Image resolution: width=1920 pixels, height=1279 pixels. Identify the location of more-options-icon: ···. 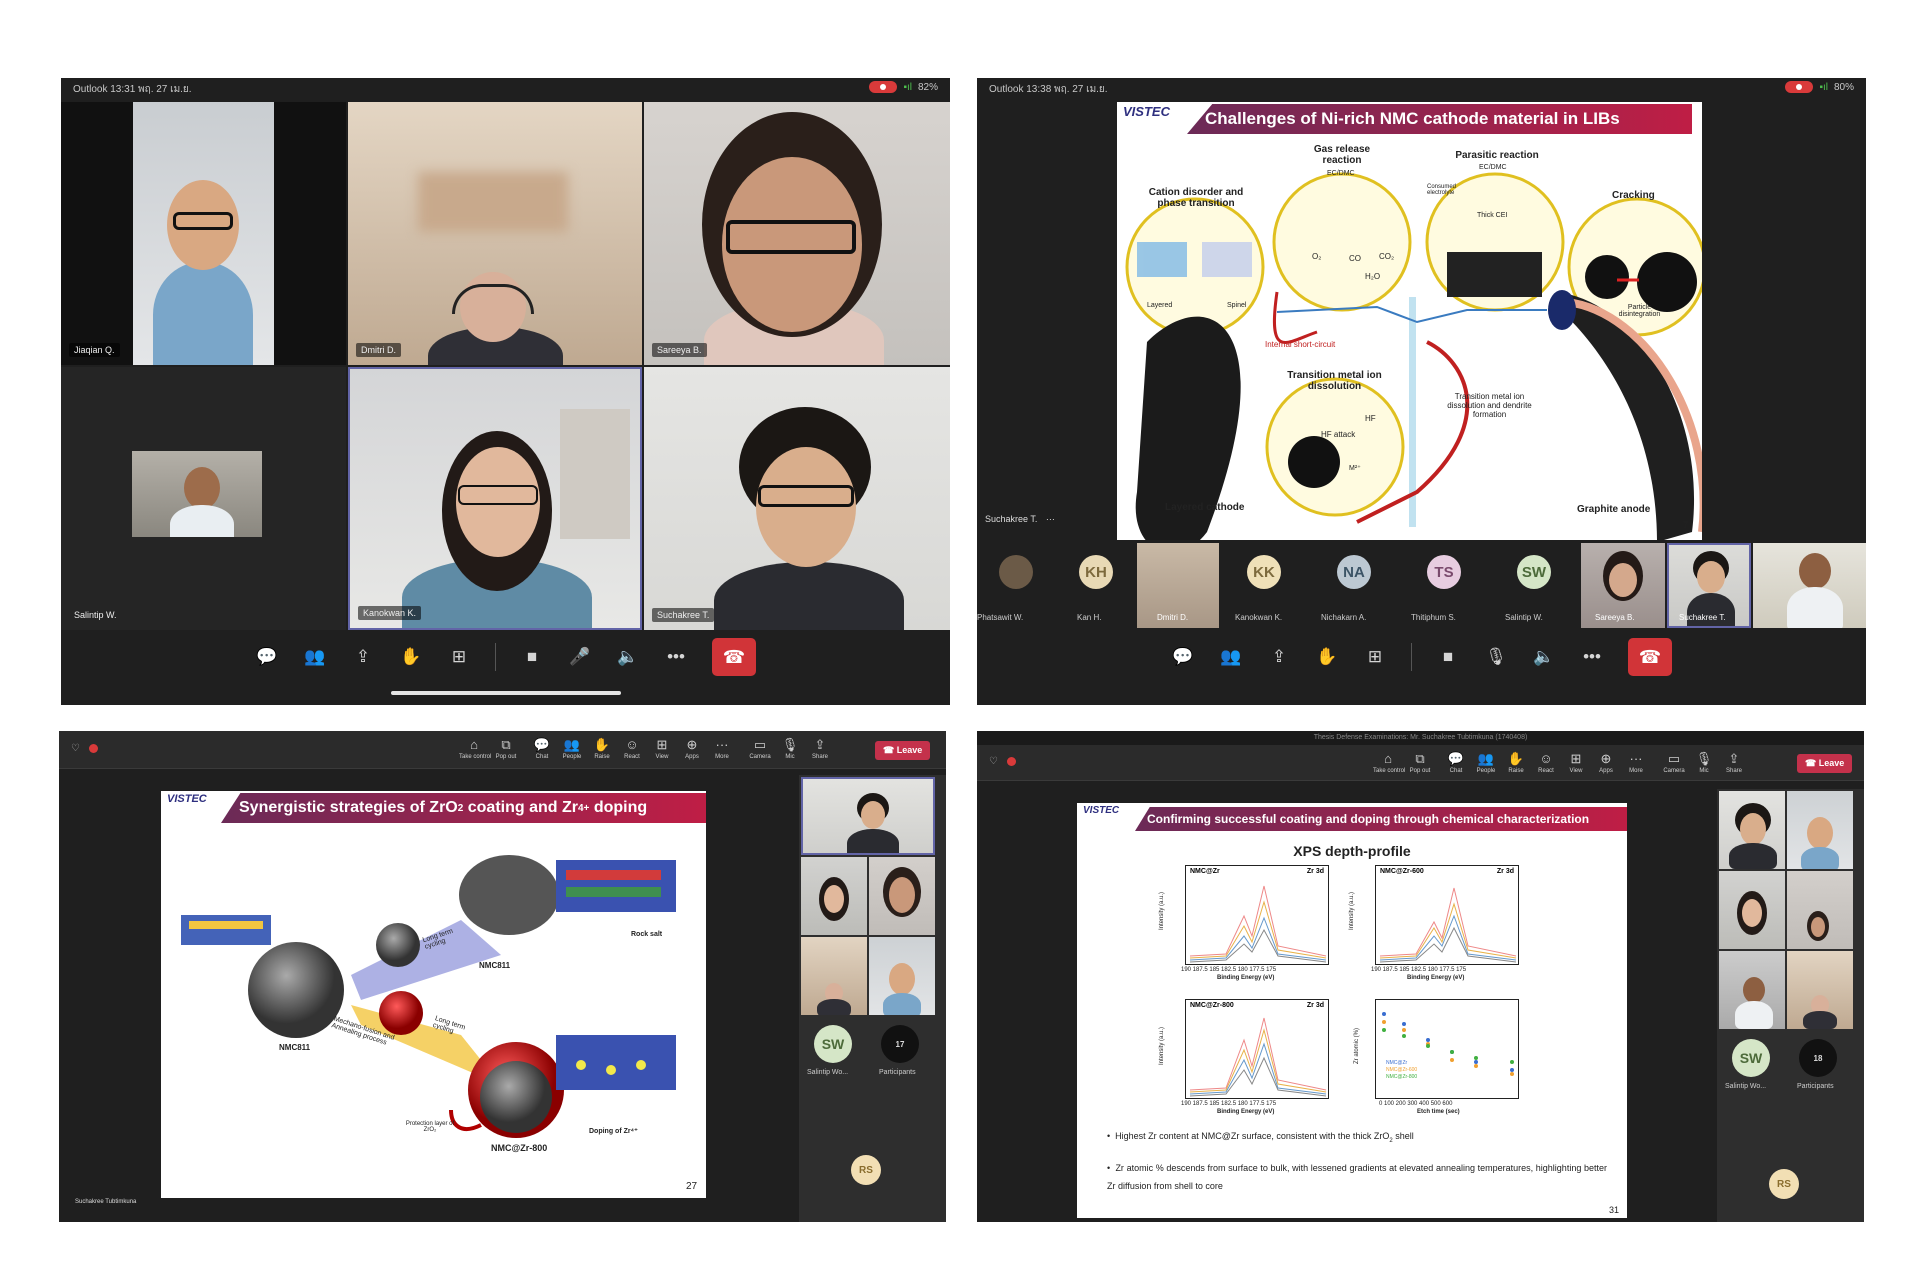
(1050, 519).